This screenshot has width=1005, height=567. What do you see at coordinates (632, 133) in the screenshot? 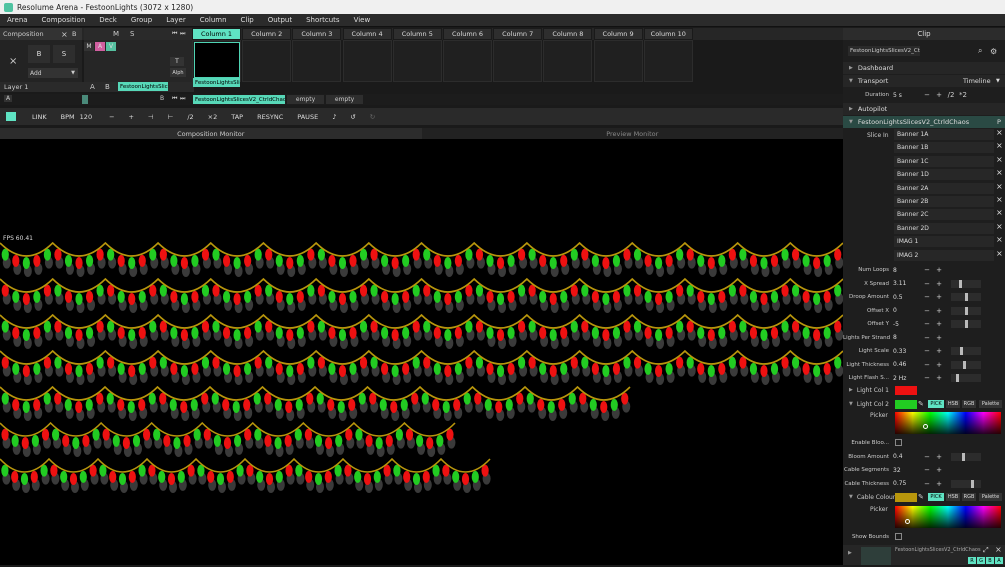
I see `preview-monitor-tab: Preview Monitor` at bounding box center [632, 133].